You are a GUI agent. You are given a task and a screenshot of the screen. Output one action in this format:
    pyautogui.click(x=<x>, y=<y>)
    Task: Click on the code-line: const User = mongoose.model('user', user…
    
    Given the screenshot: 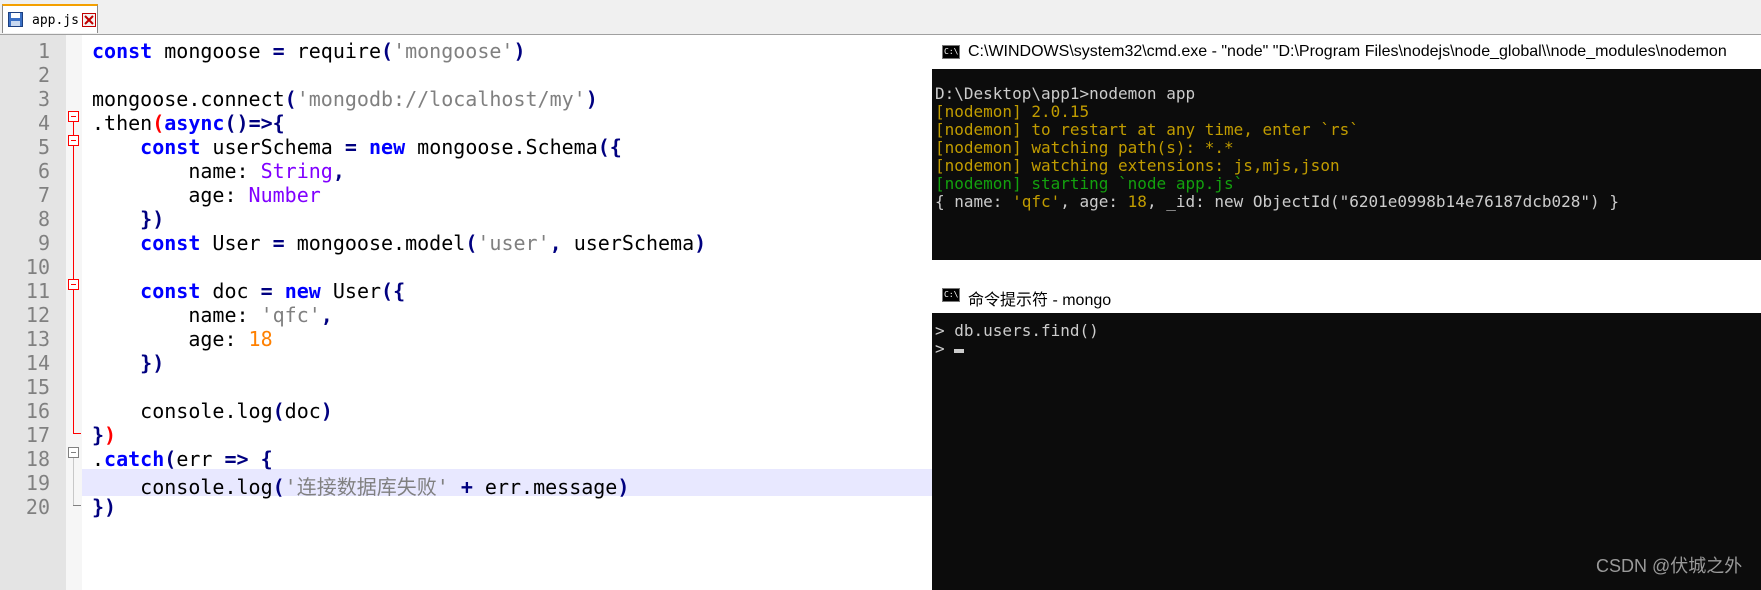 What is the action you would take?
    pyautogui.click(x=399, y=243)
    